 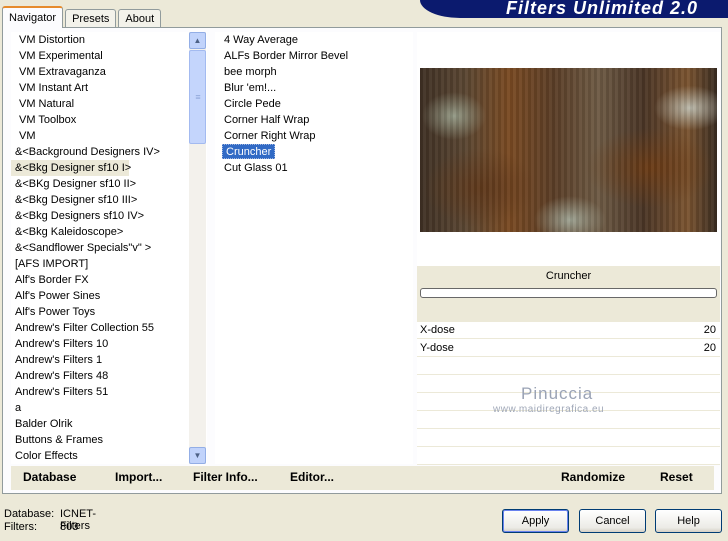 I want to click on category-item: Andrew's Filters 51, so click(x=109, y=392).